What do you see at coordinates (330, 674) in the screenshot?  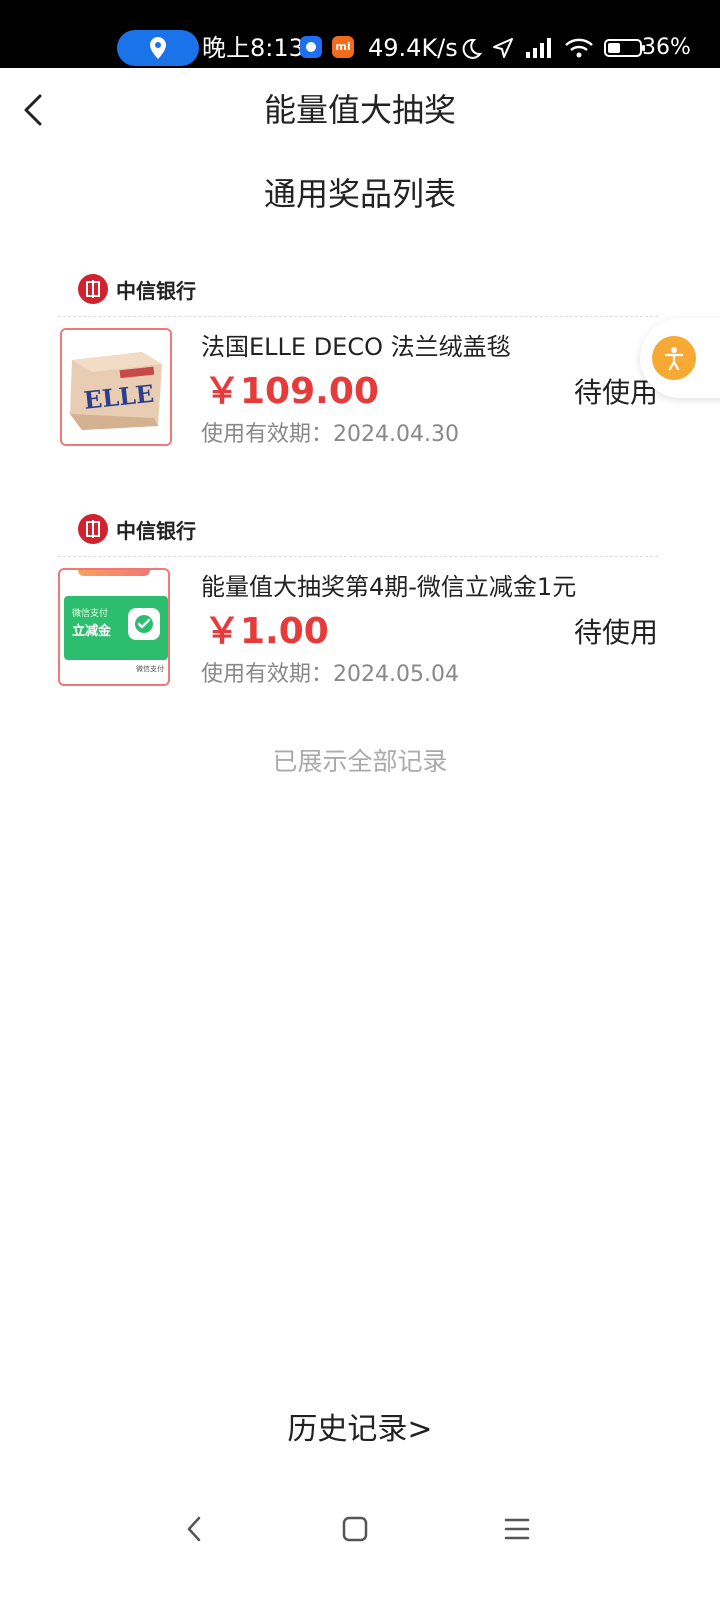 I see `prize-valid-date: 使用有效期：2024.05.04` at bounding box center [330, 674].